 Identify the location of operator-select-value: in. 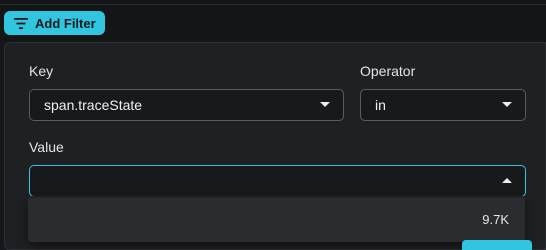
(380, 105).